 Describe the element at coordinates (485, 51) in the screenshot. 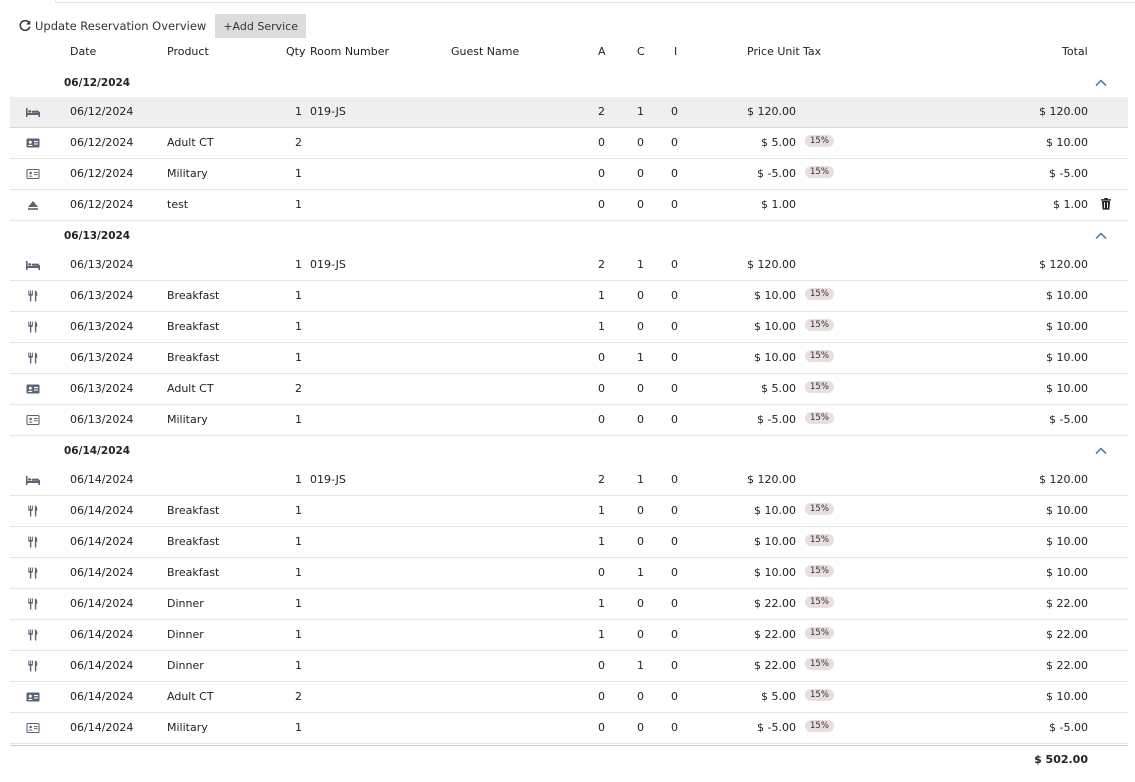

I see `col-guest-name: Guest Name` at that location.